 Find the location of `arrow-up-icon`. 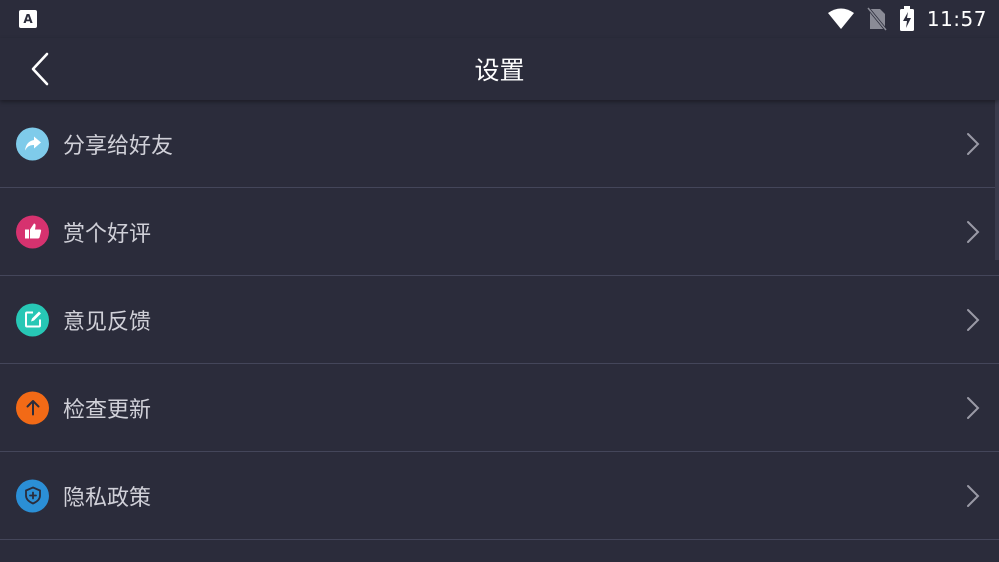

arrow-up-icon is located at coordinates (32, 407).